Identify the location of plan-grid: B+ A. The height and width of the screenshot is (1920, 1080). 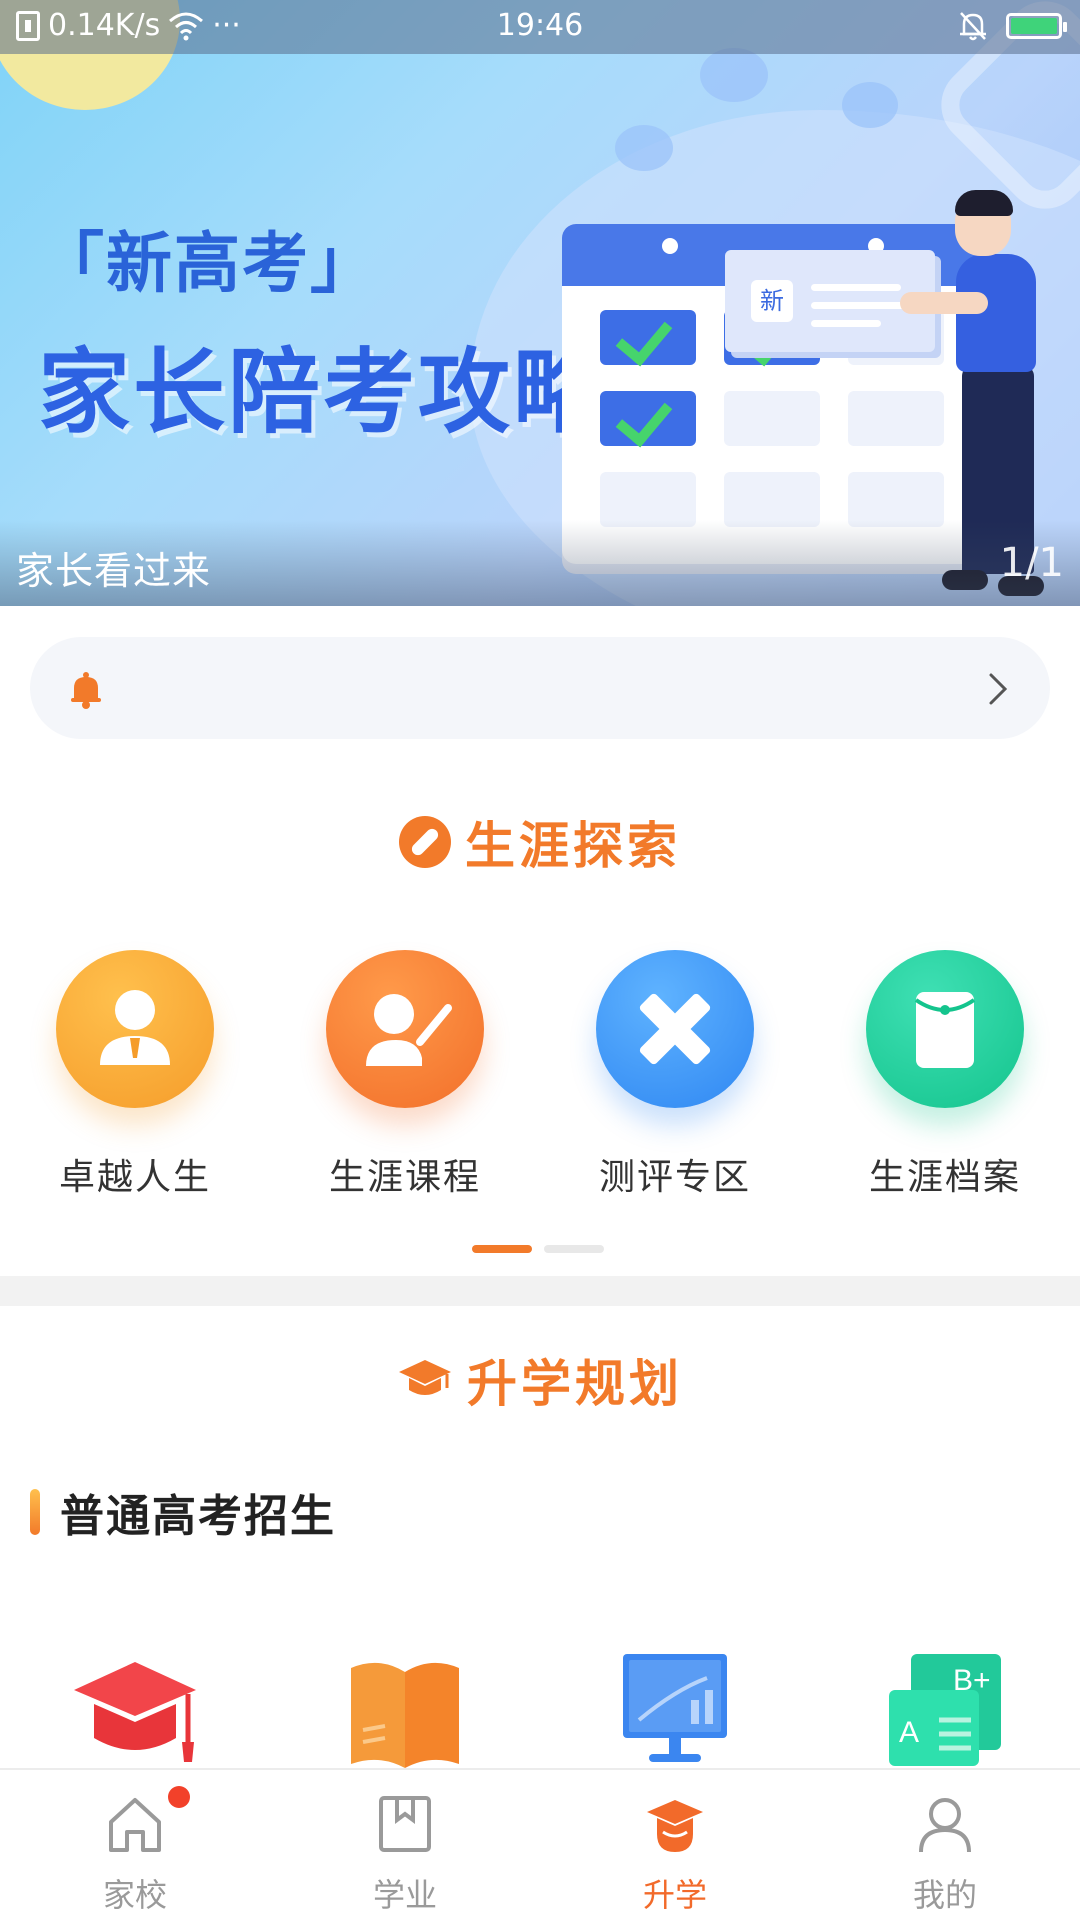
(540, 1710).